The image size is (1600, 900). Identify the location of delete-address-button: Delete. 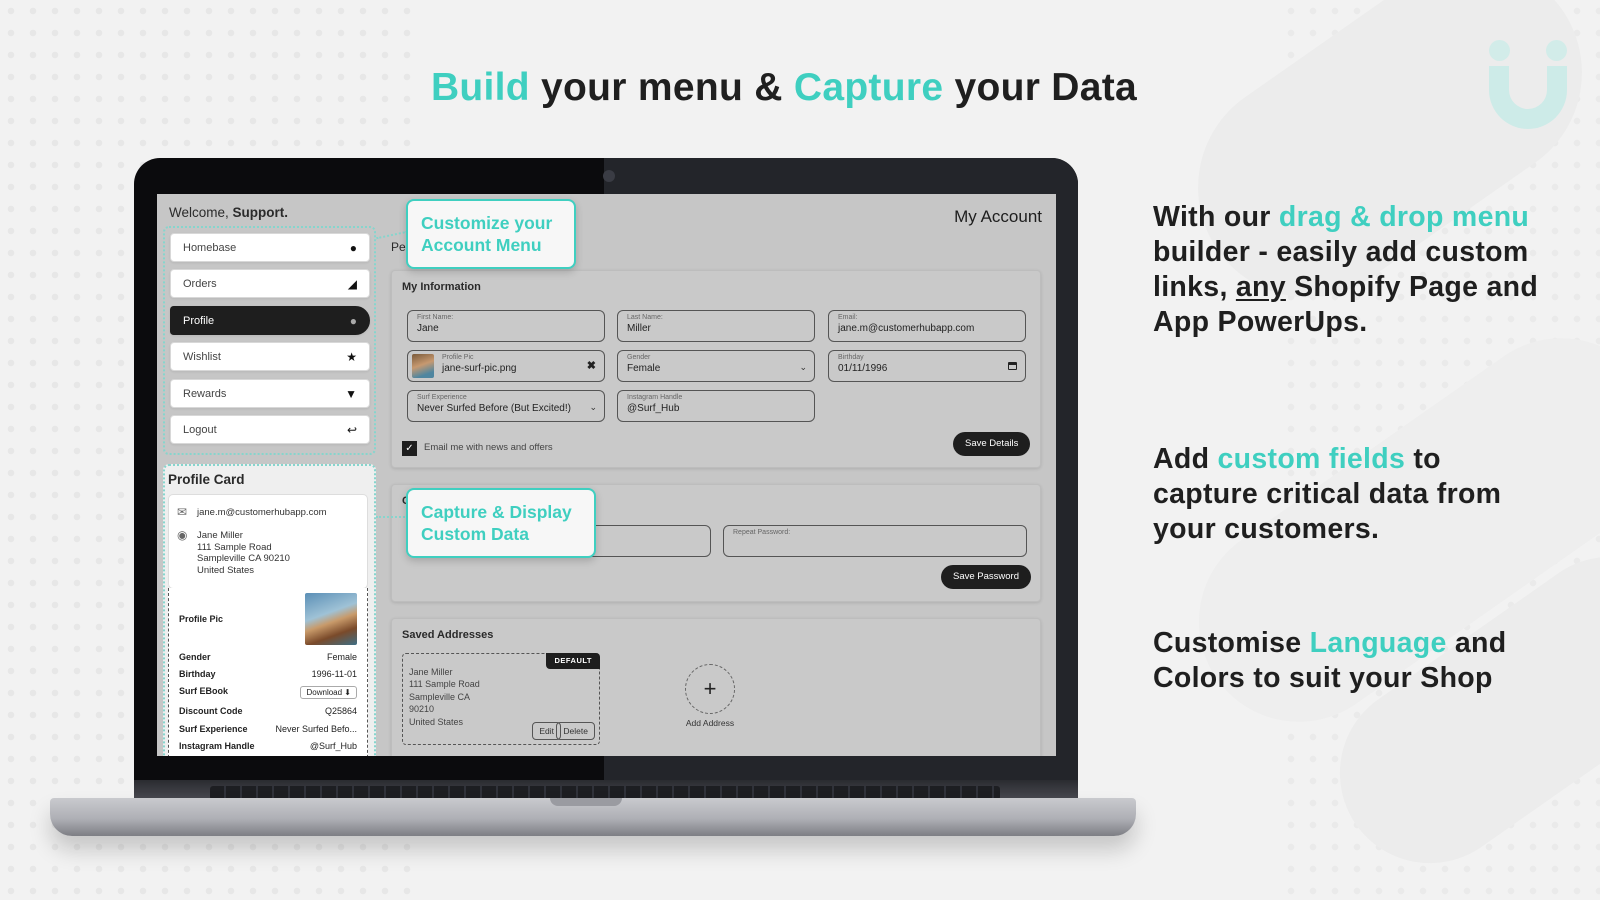
(575, 730).